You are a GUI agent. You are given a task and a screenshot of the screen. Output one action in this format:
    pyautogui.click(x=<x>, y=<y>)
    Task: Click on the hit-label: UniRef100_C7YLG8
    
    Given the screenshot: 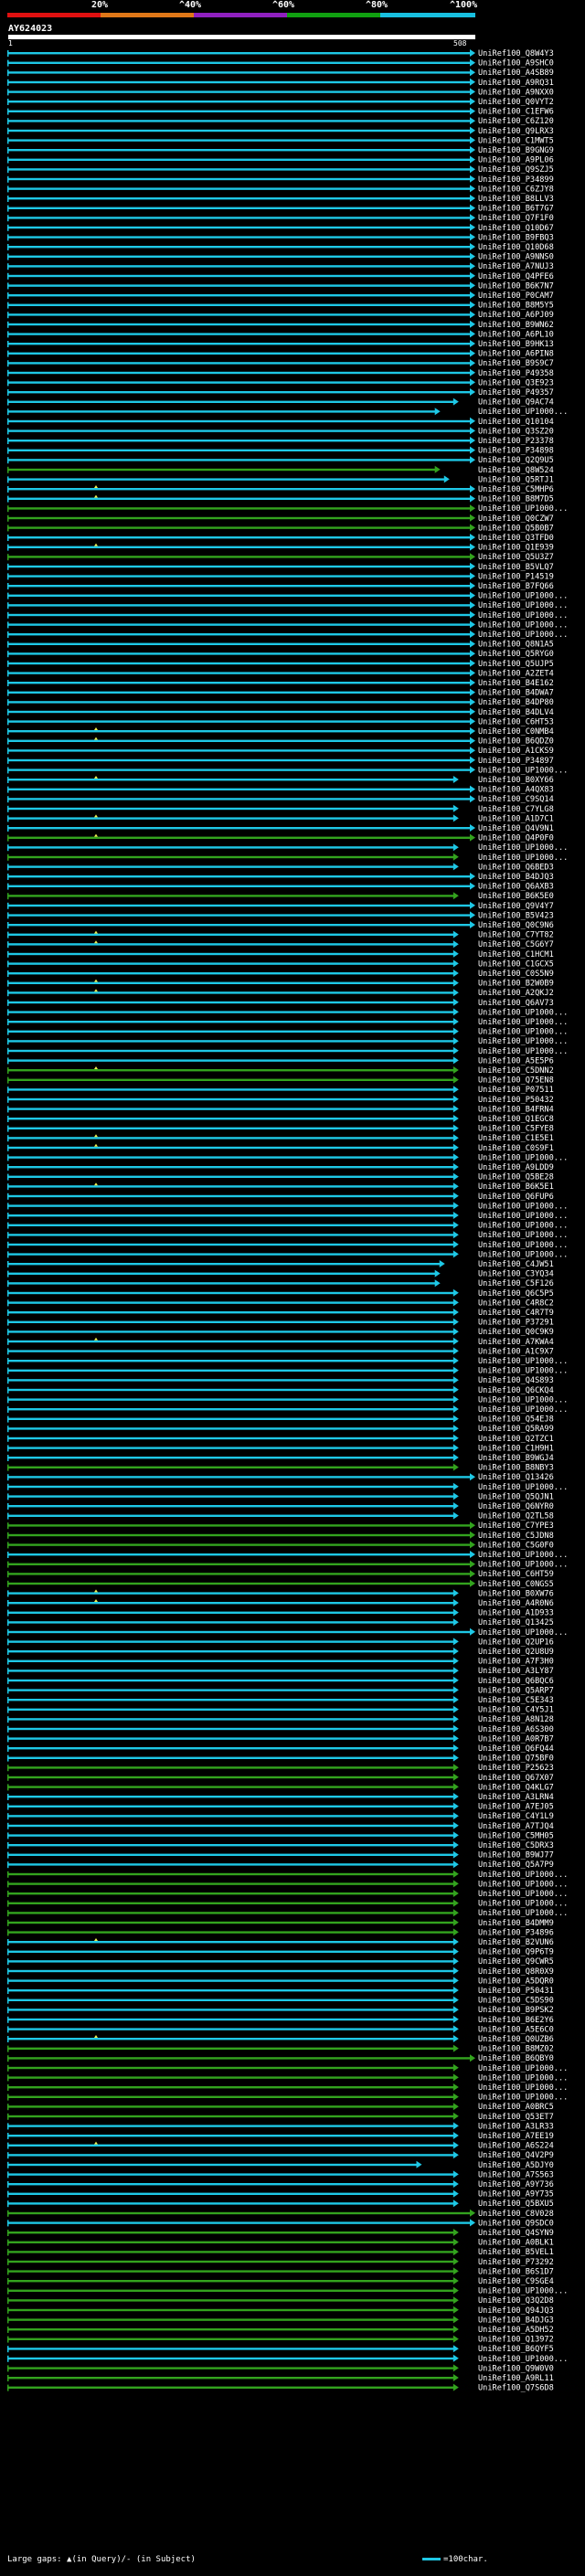 What is the action you would take?
    pyautogui.click(x=516, y=809)
    